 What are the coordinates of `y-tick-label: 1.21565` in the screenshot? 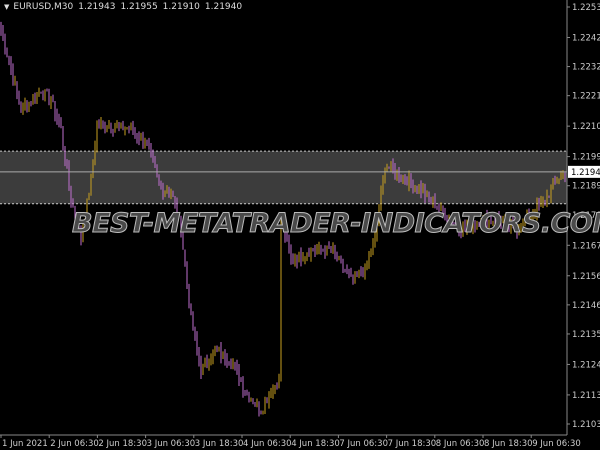 It's located at (586, 277).